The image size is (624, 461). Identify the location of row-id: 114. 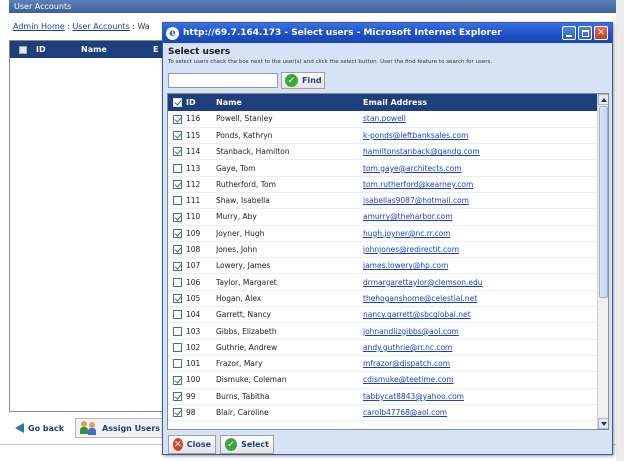
(201, 152).